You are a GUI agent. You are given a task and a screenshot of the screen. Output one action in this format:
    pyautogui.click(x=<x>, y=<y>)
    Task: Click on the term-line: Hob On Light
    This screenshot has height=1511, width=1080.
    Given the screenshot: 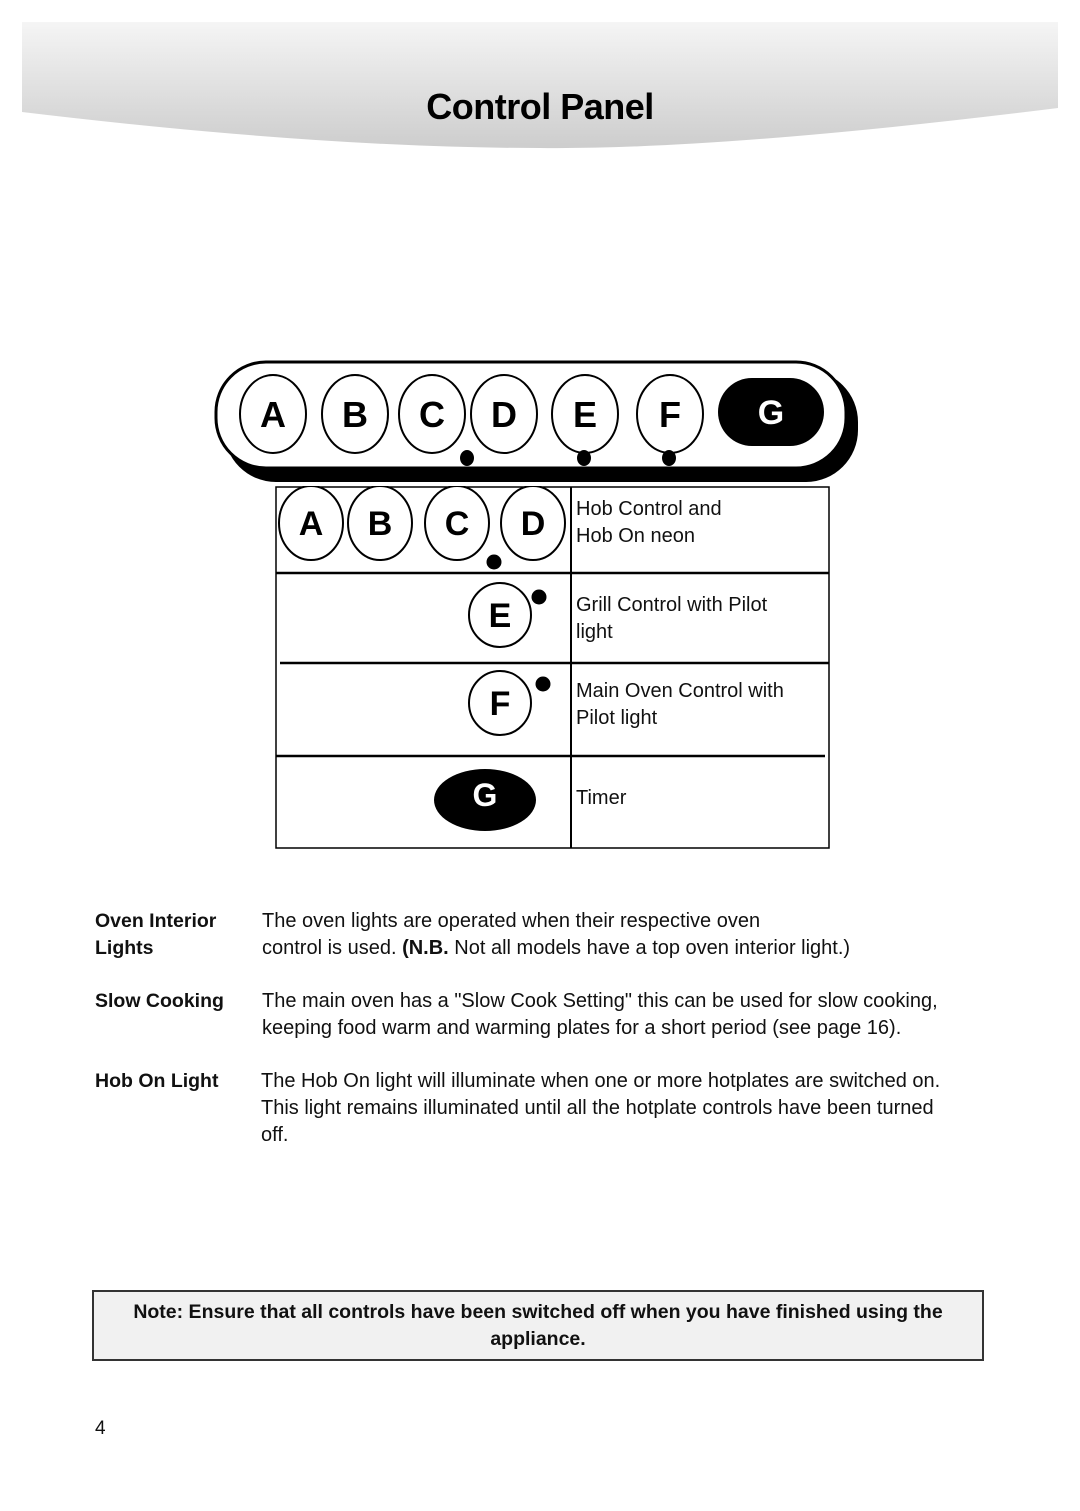 What is the action you would take?
    pyautogui.click(x=157, y=1081)
    